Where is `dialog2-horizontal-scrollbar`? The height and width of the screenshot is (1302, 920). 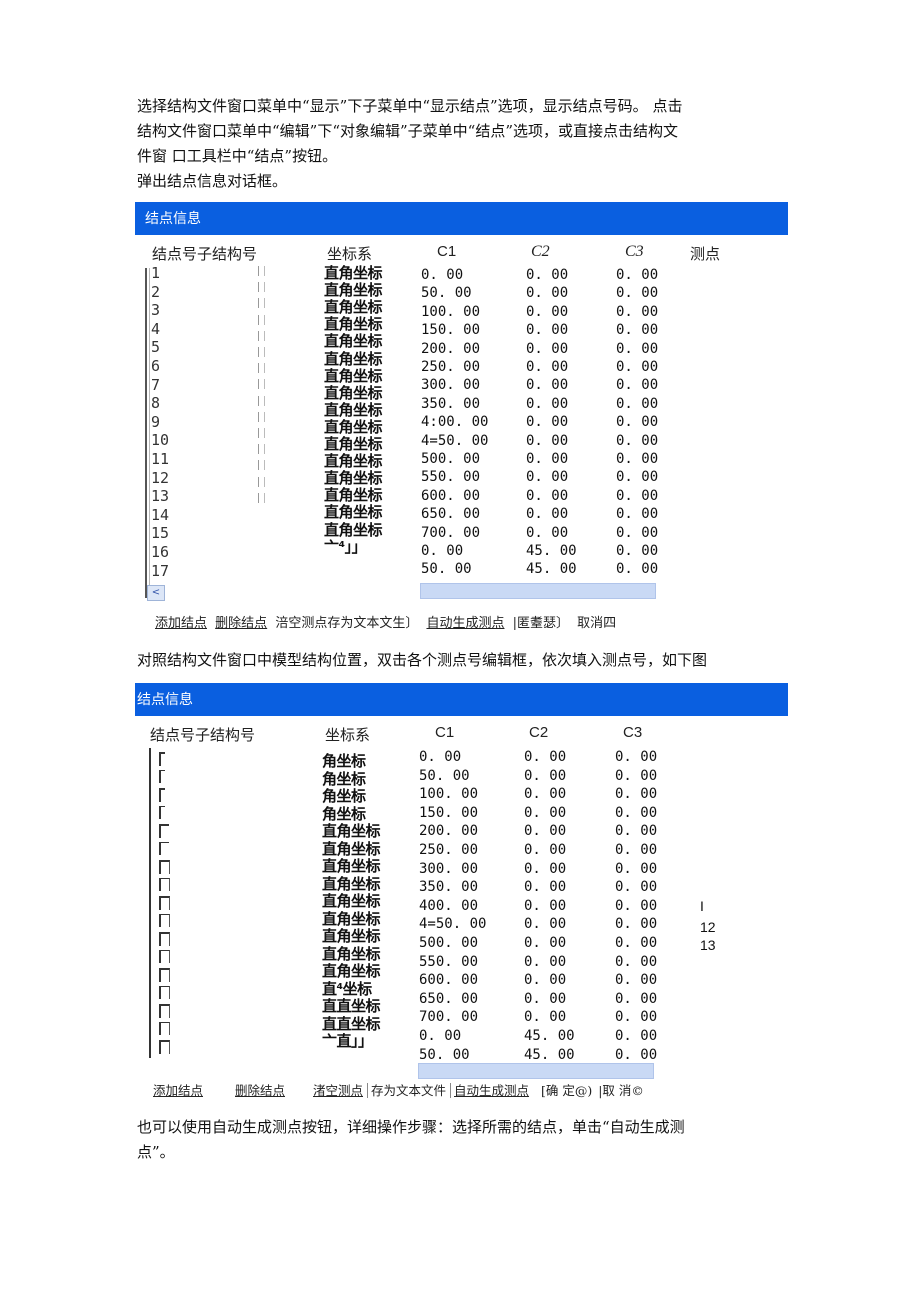
dialog2-horizontal-scrollbar is located at coordinates (536, 1071).